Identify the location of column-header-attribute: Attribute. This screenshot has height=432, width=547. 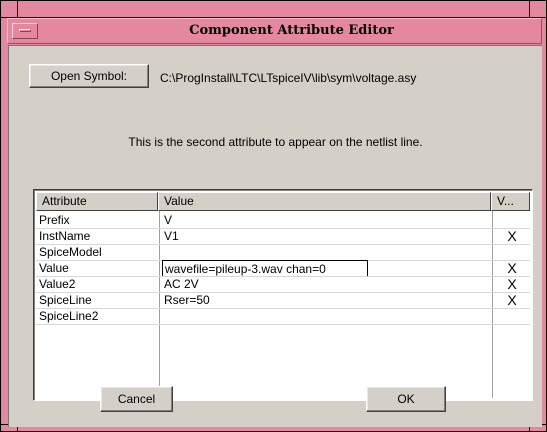
(97, 201).